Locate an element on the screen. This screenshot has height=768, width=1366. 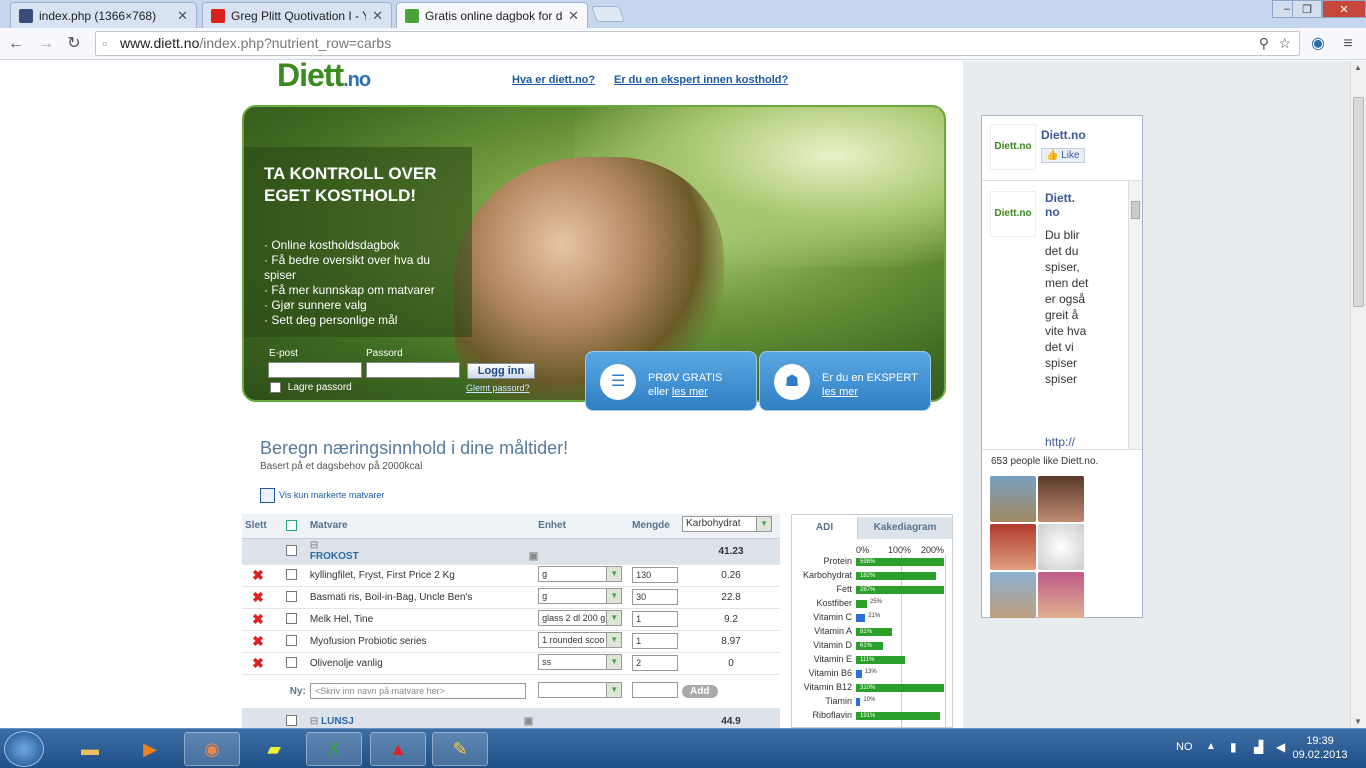
scroll-thumb is located at coordinates (1358, 202).